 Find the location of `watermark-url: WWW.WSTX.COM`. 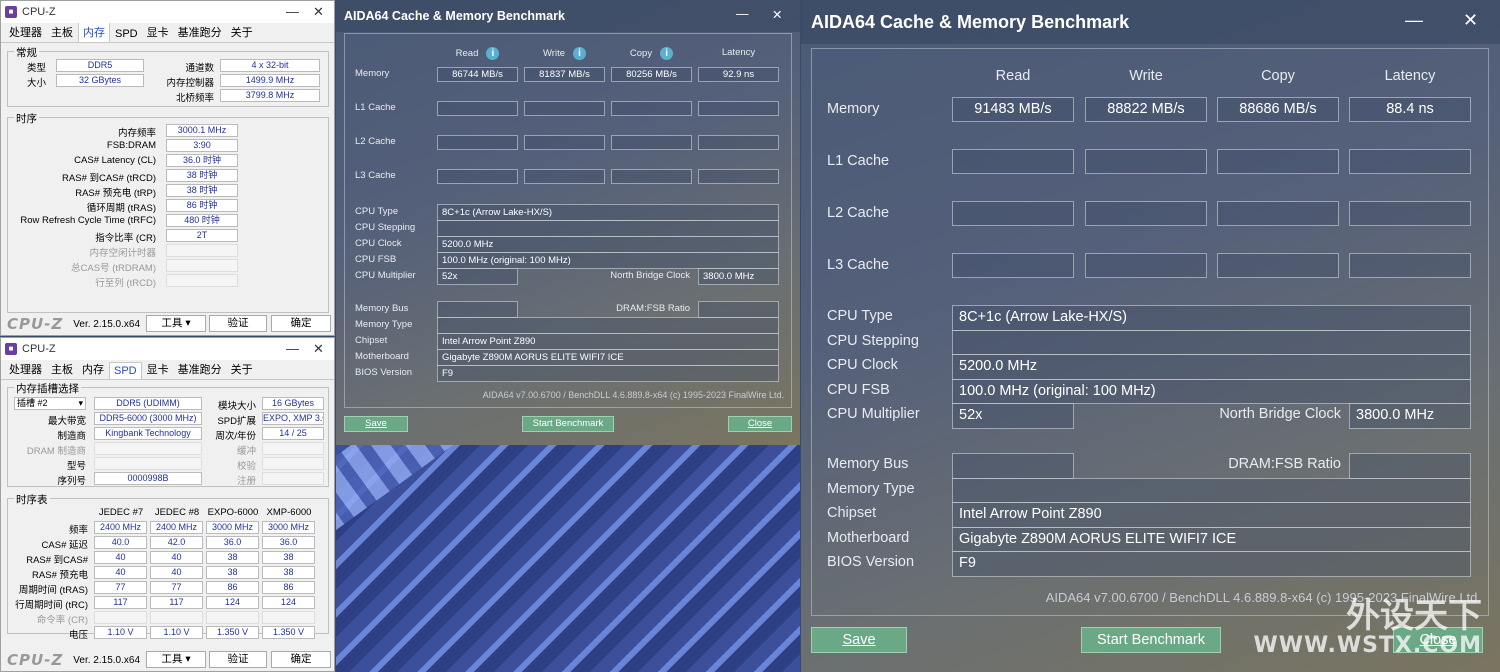

watermark-url: WWW.WSTX.COM is located at coordinates (1367, 645).